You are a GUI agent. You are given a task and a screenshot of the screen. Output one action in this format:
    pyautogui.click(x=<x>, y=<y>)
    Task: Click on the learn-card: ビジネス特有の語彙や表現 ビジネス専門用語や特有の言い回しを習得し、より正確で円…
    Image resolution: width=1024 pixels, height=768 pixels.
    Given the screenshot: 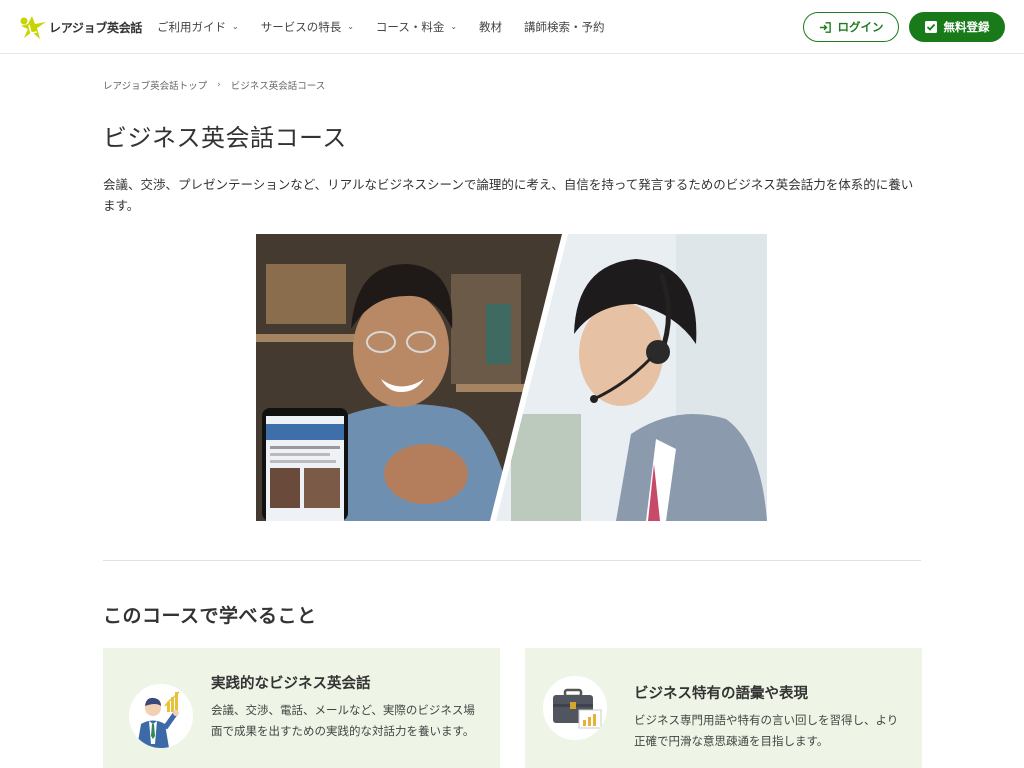 What is the action you would take?
    pyautogui.click(x=723, y=708)
    